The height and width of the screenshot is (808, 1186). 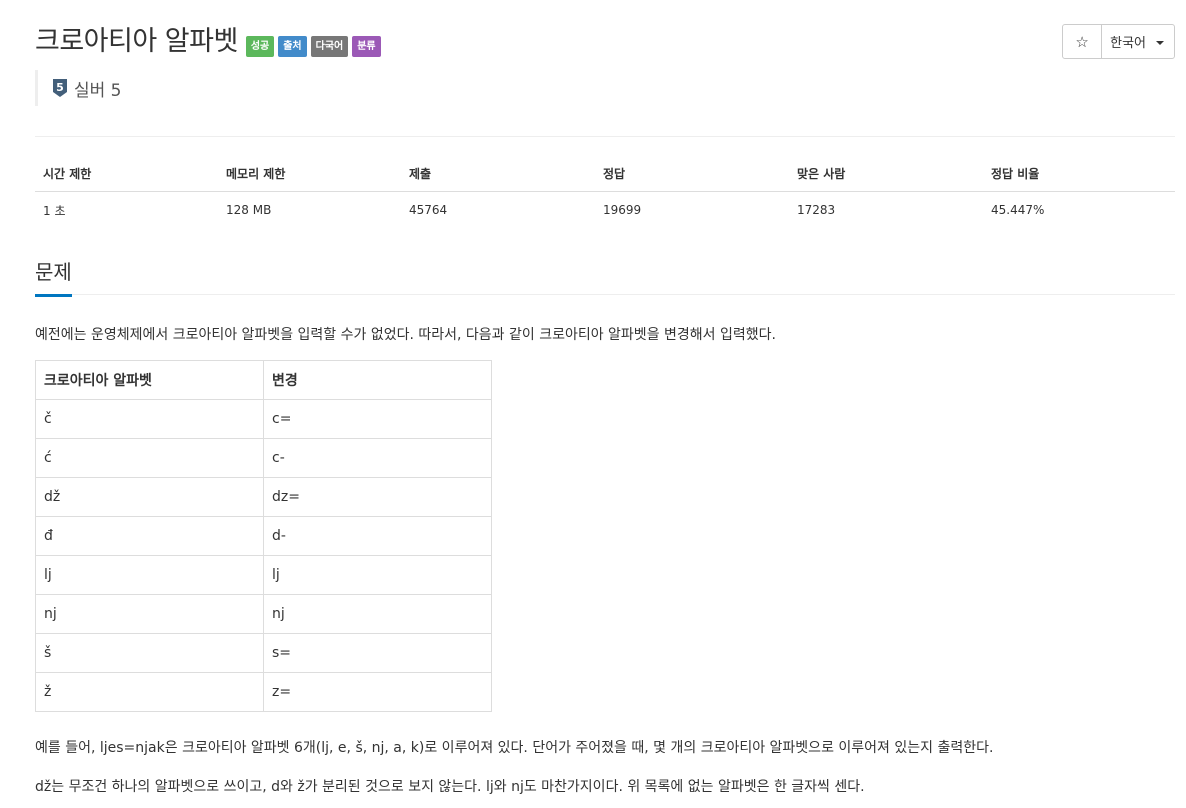 I want to click on problem-labels: 성공 출처 다국어 분류, so click(x=313, y=46).